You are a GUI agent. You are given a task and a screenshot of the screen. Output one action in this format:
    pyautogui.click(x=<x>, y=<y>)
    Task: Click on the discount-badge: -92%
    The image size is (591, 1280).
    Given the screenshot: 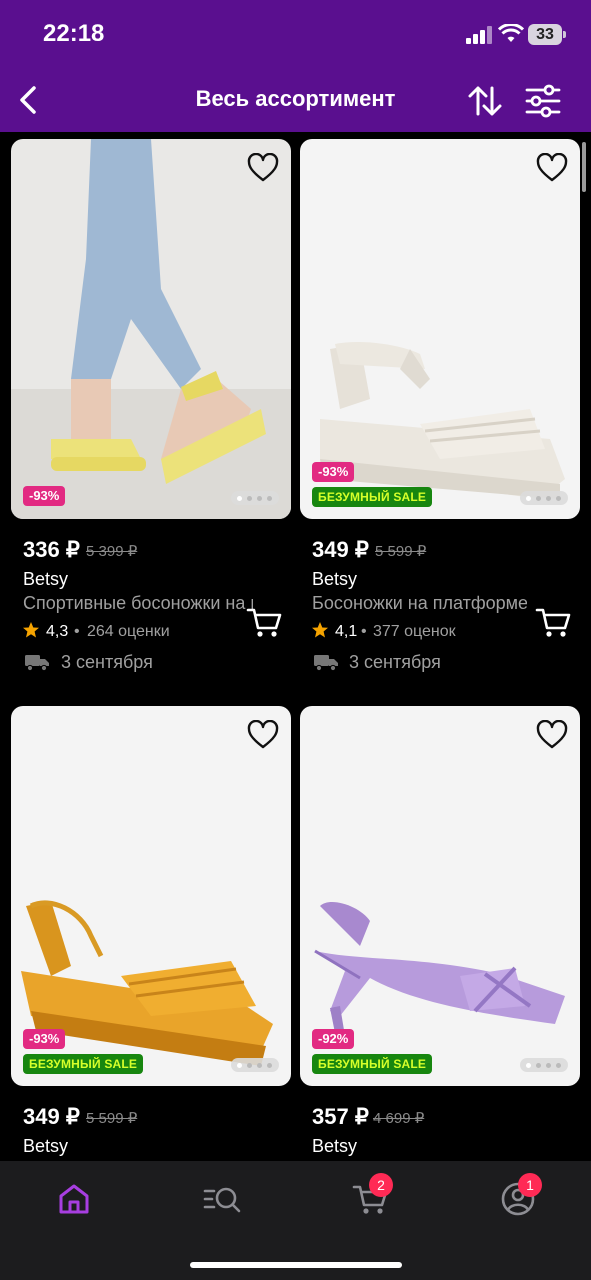 What is the action you would take?
    pyautogui.click(x=333, y=1039)
    